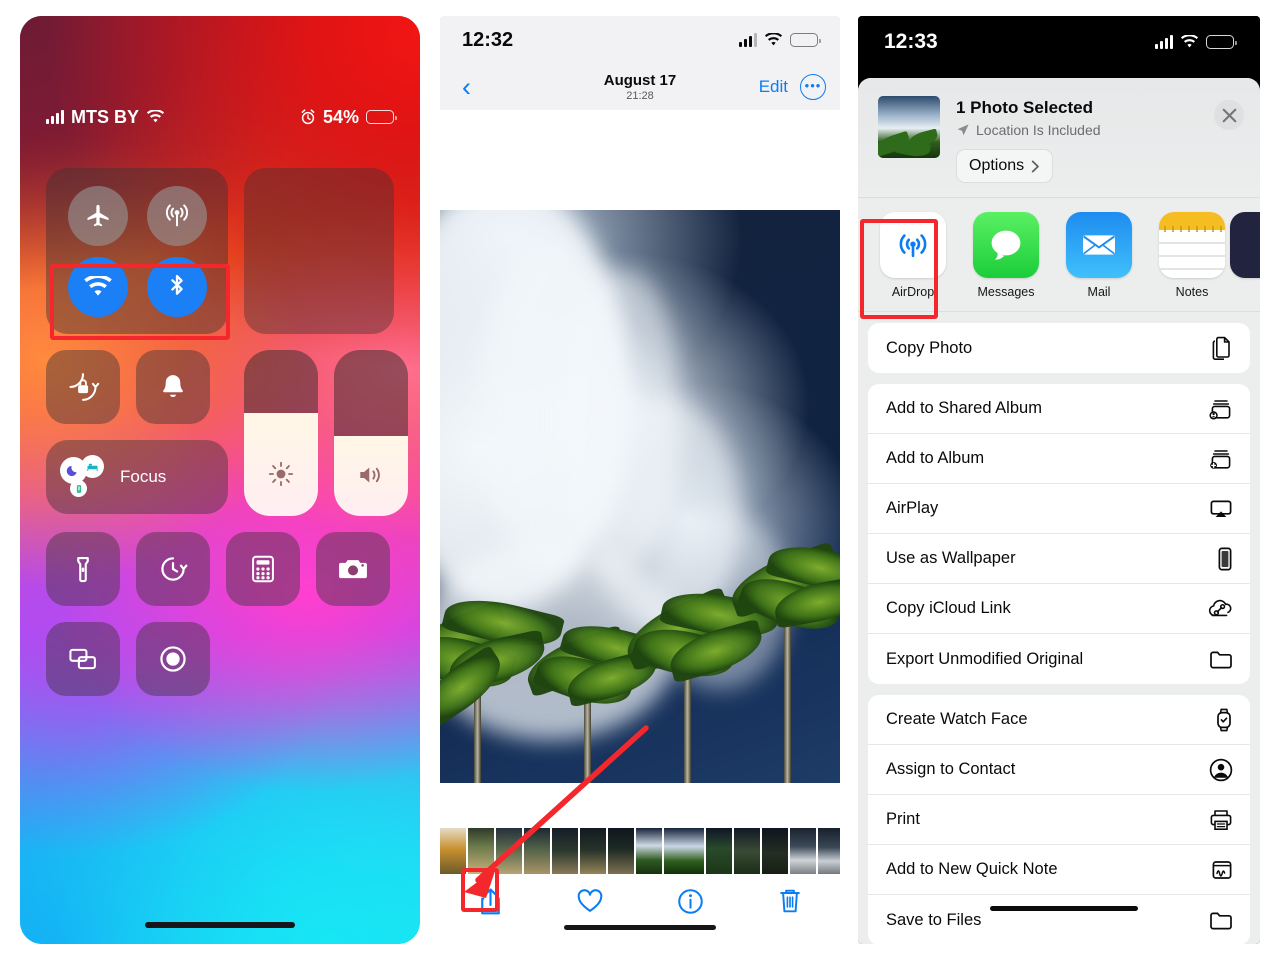 The height and width of the screenshot is (960, 1280). What do you see at coordinates (319, 251) in the screenshot?
I see `media-playback-tile` at bounding box center [319, 251].